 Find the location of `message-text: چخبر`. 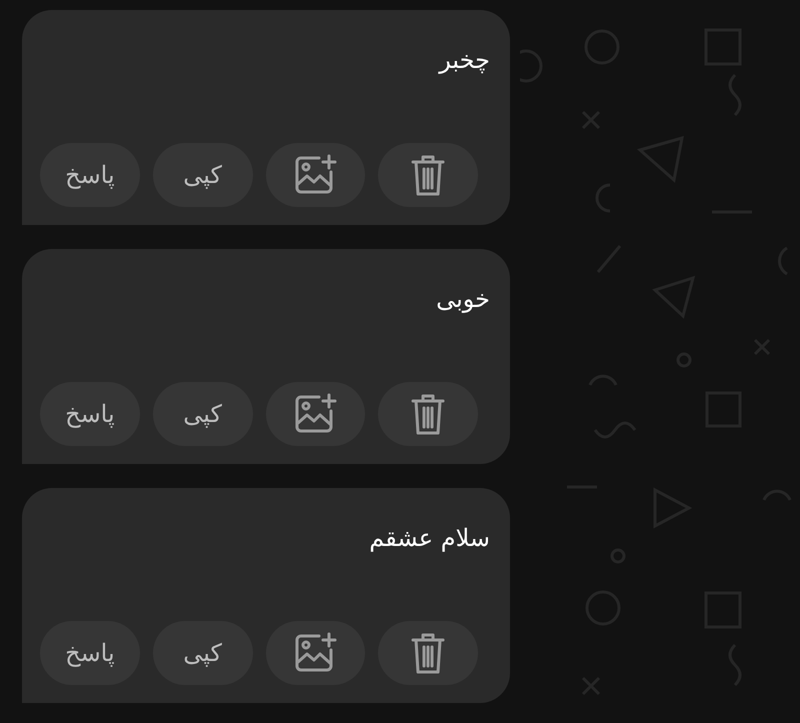

message-text: چخبر is located at coordinates (464, 60).